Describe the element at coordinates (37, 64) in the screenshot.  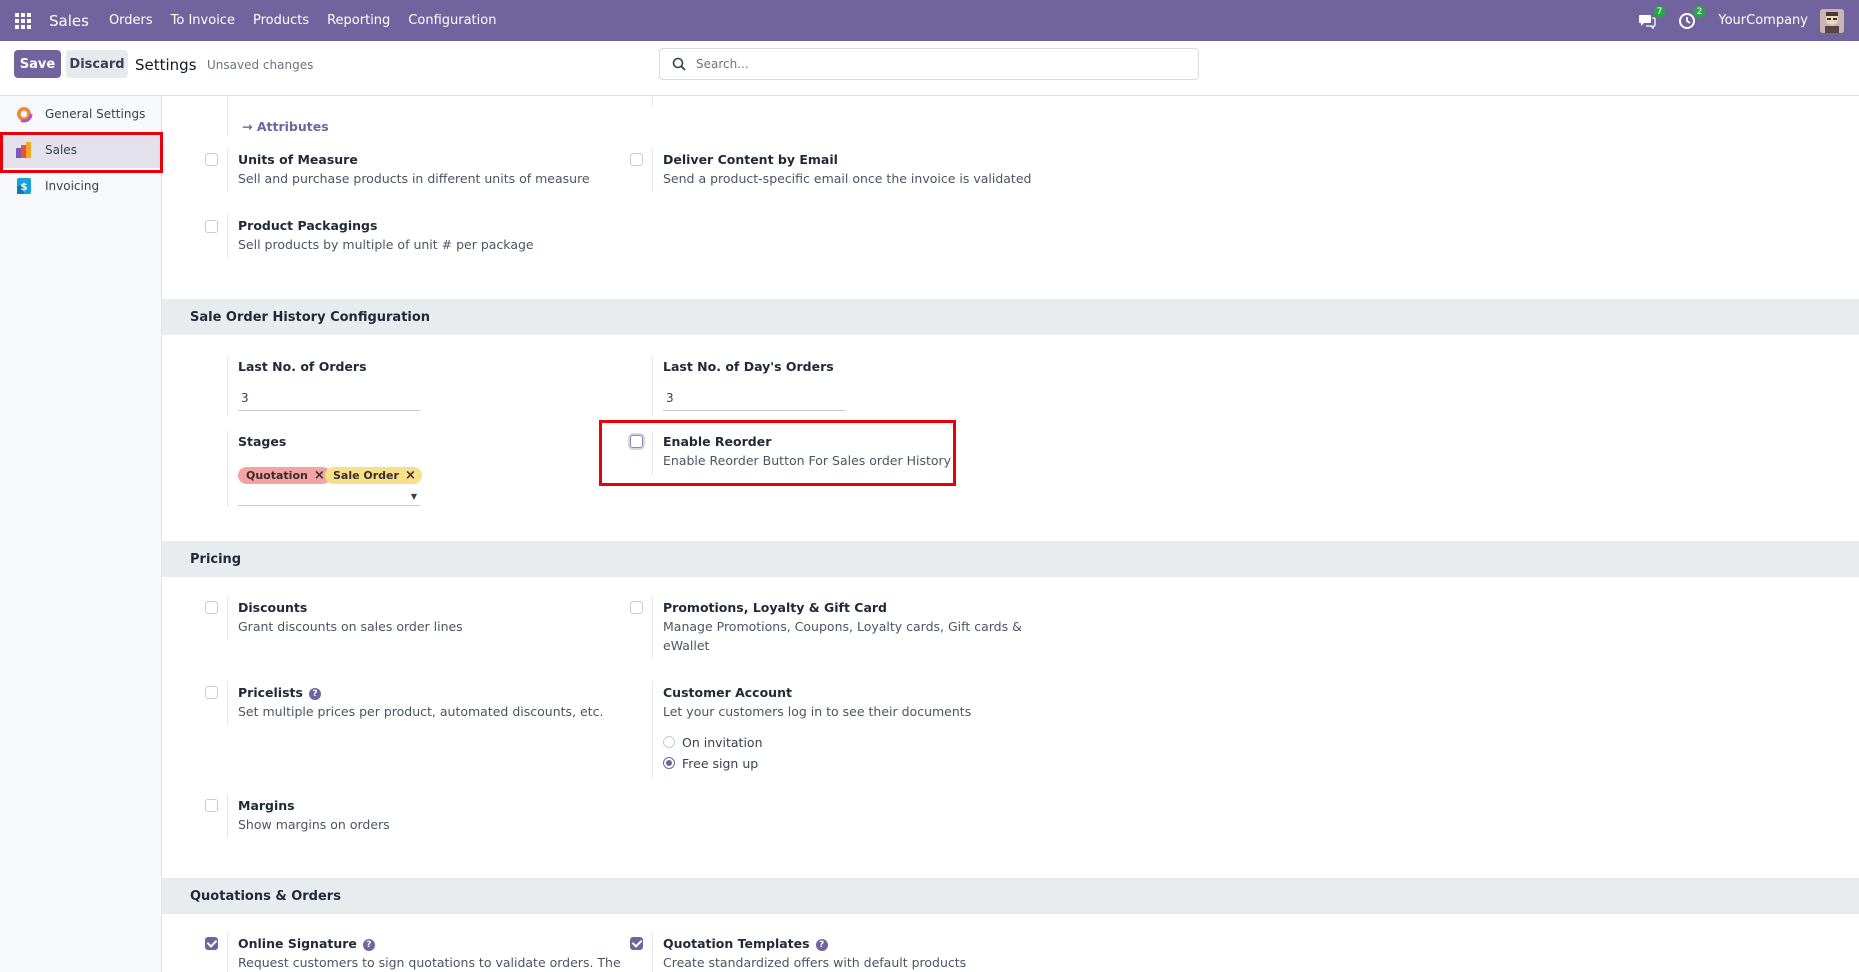
I see `save-button: Save` at that location.